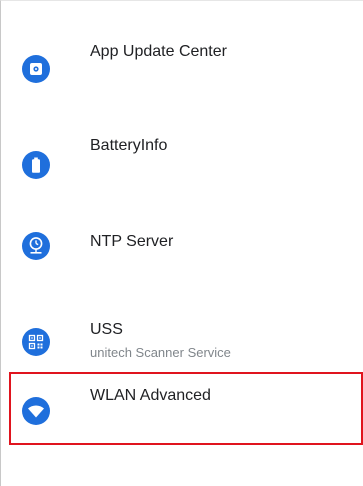 The width and height of the screenshot is (363, 486). I want to click on ntp-clock-icon, so click(36, 246).